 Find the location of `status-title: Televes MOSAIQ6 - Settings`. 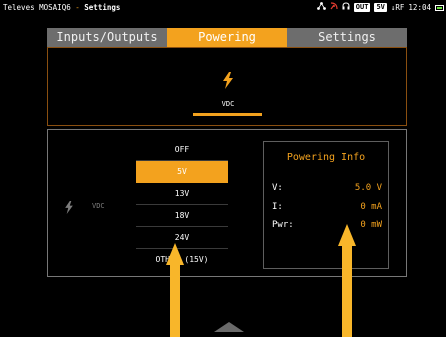

status-title: Televes MOSAIQ6 - Settings is located at coordinates (61, 7).